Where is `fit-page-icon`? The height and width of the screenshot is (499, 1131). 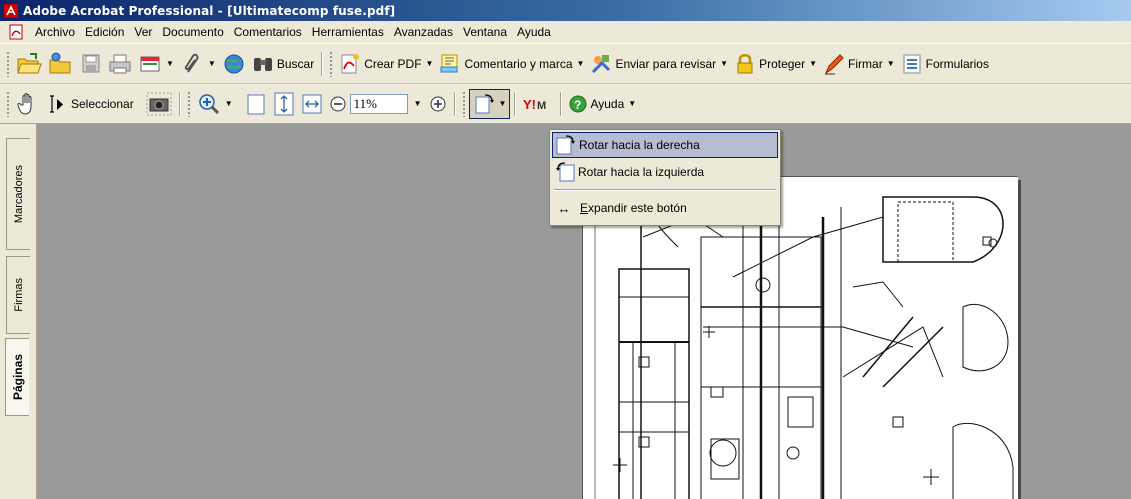 fit-page-icon is located at coordinates (284, 103).